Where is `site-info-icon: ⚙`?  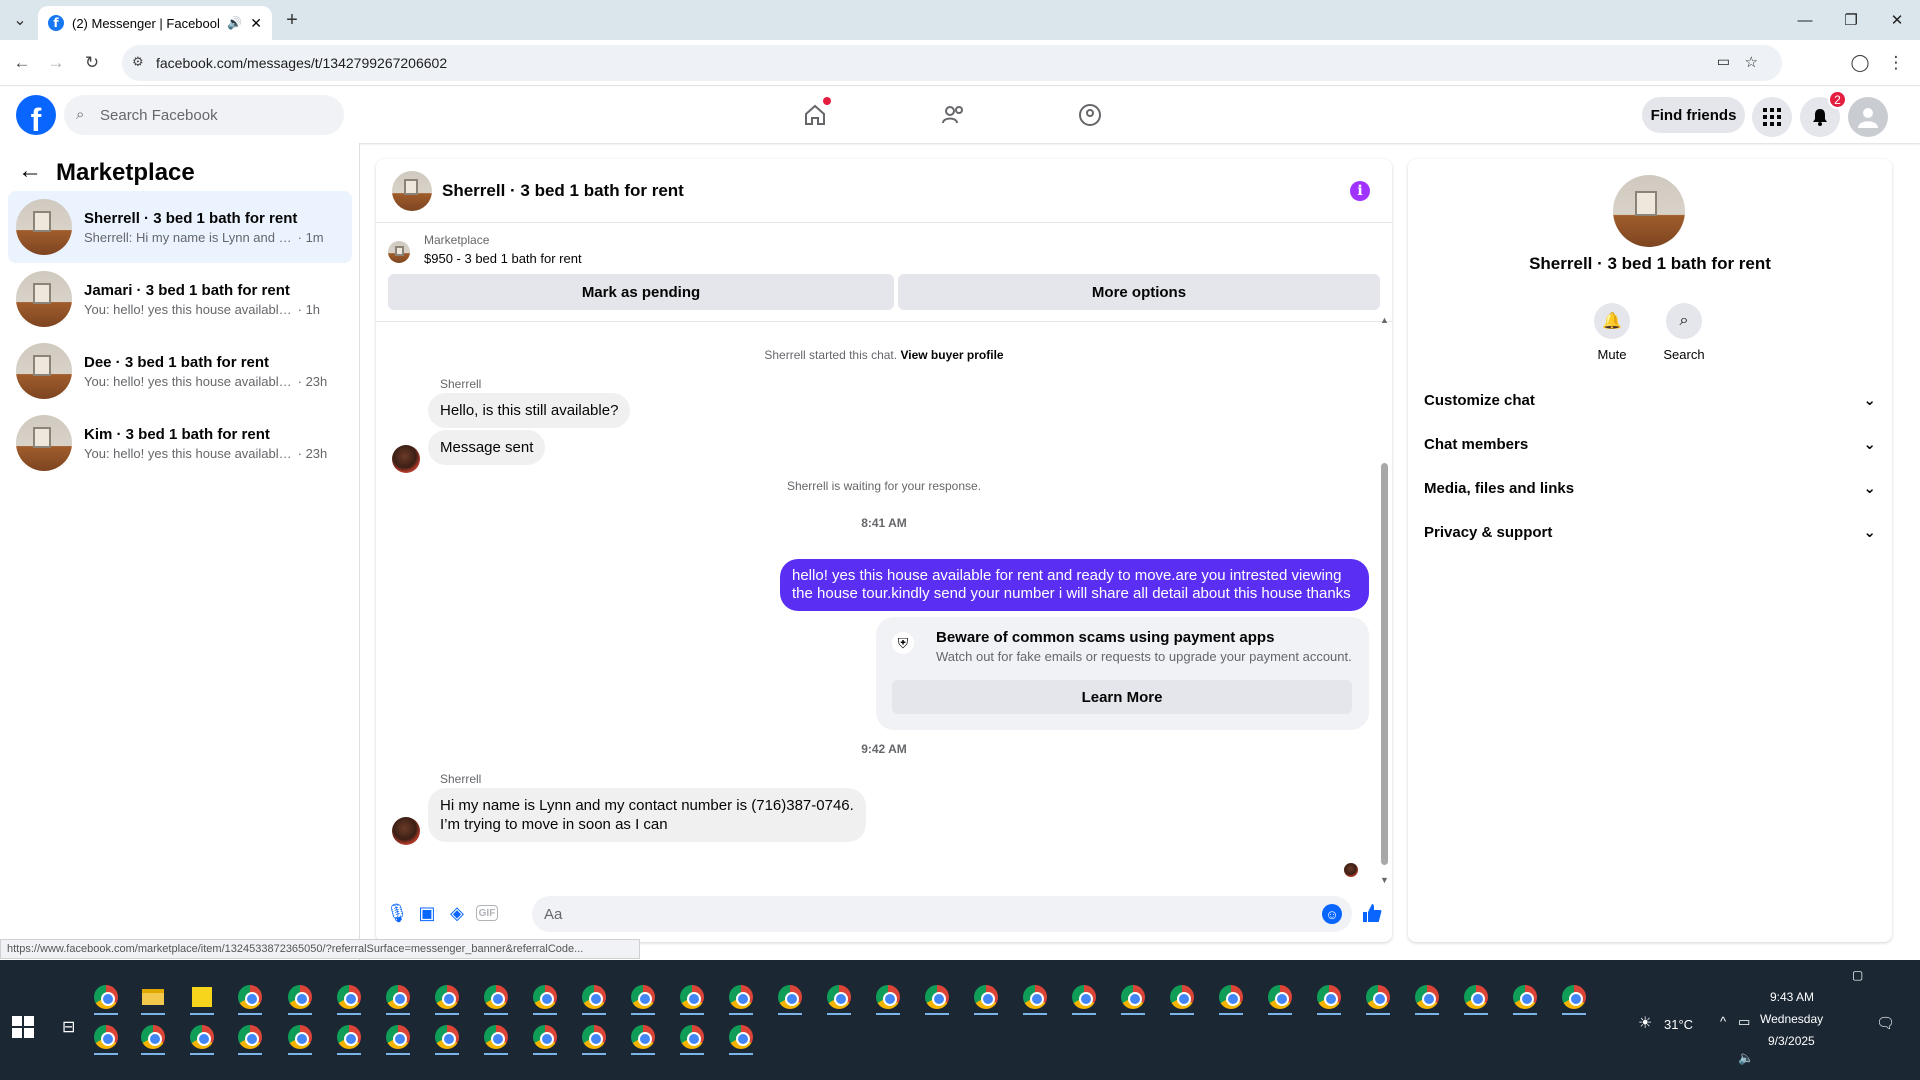 site-info-icon: ⚙ is located at coordinates (138, 62).